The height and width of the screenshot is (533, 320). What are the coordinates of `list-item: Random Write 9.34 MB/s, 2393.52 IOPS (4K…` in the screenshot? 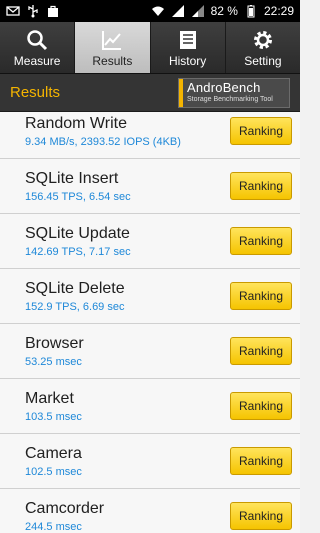 It's located at (150, 135).